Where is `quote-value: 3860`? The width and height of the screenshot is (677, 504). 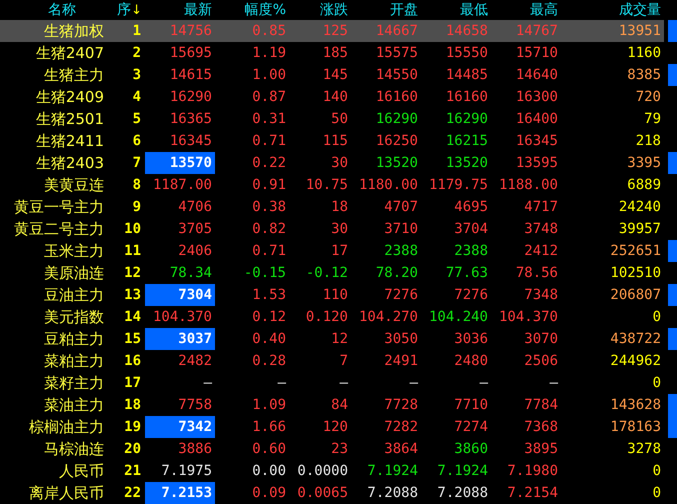 quote-value: 3860 is located at coordinates (471, 449).